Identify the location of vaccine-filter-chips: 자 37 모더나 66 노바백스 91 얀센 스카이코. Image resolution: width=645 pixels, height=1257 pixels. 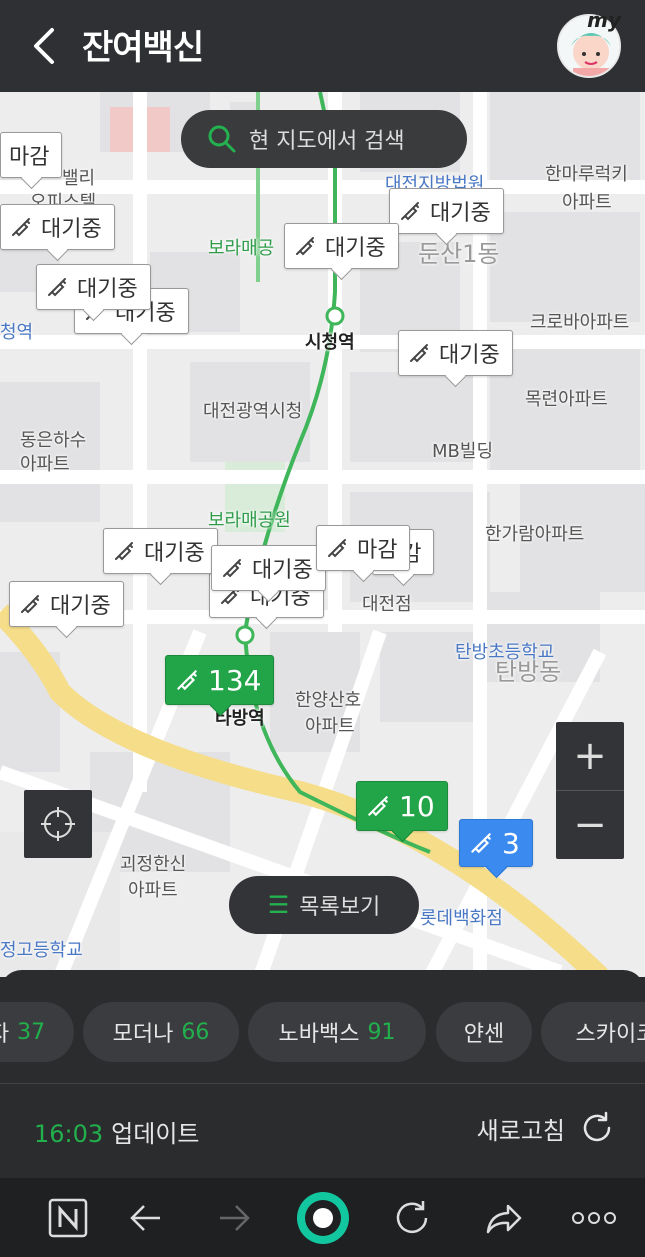
(322, 1032).